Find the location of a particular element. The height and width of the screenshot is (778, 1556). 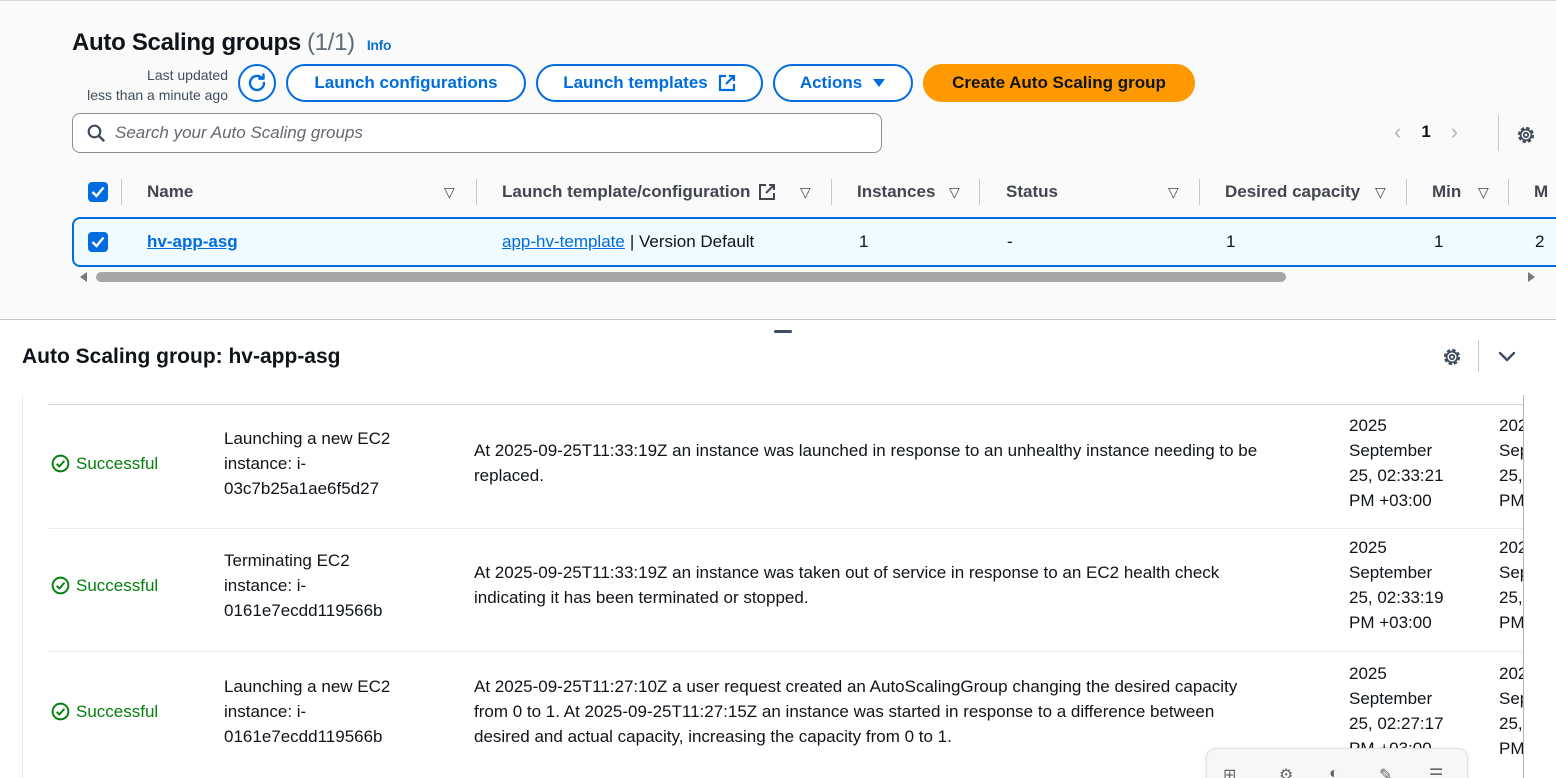

column-header-launch-template: Launch template/configuration ▽ is located at coordinates (662, 192).